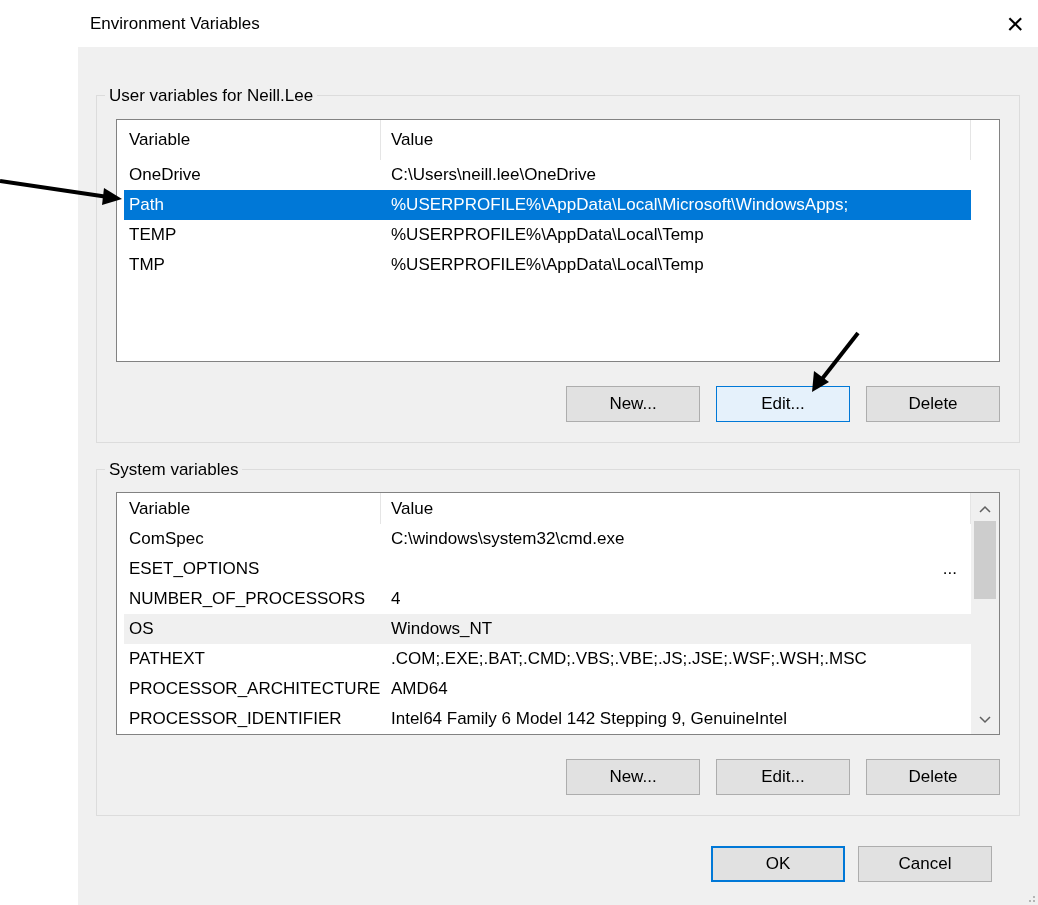 This screenshot has width=1038, height=905. What do you see at coordinates (507, 539) in the screenshot?
I see `variable-value: C:\windows\system32\cmd.exe` at bounding box center [507, 539].